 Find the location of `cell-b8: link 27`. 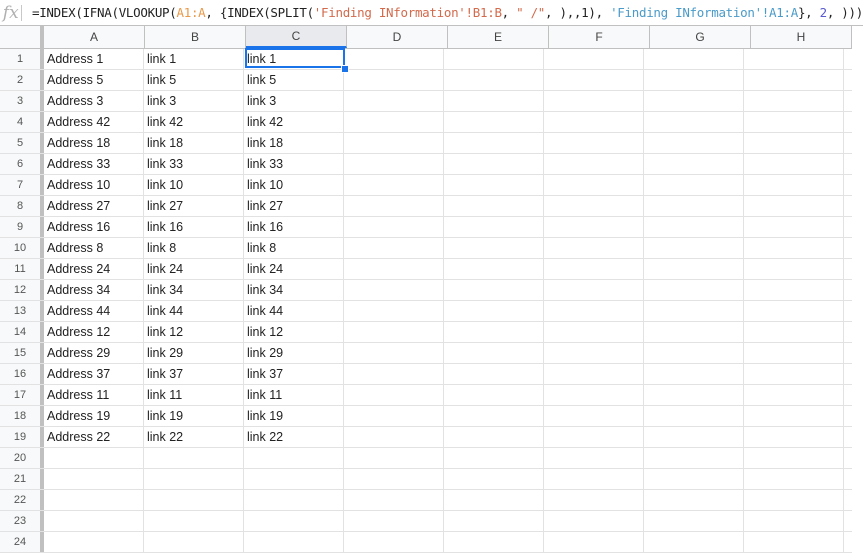

cell-b8: link 27 is located at coordinates (194, 206).